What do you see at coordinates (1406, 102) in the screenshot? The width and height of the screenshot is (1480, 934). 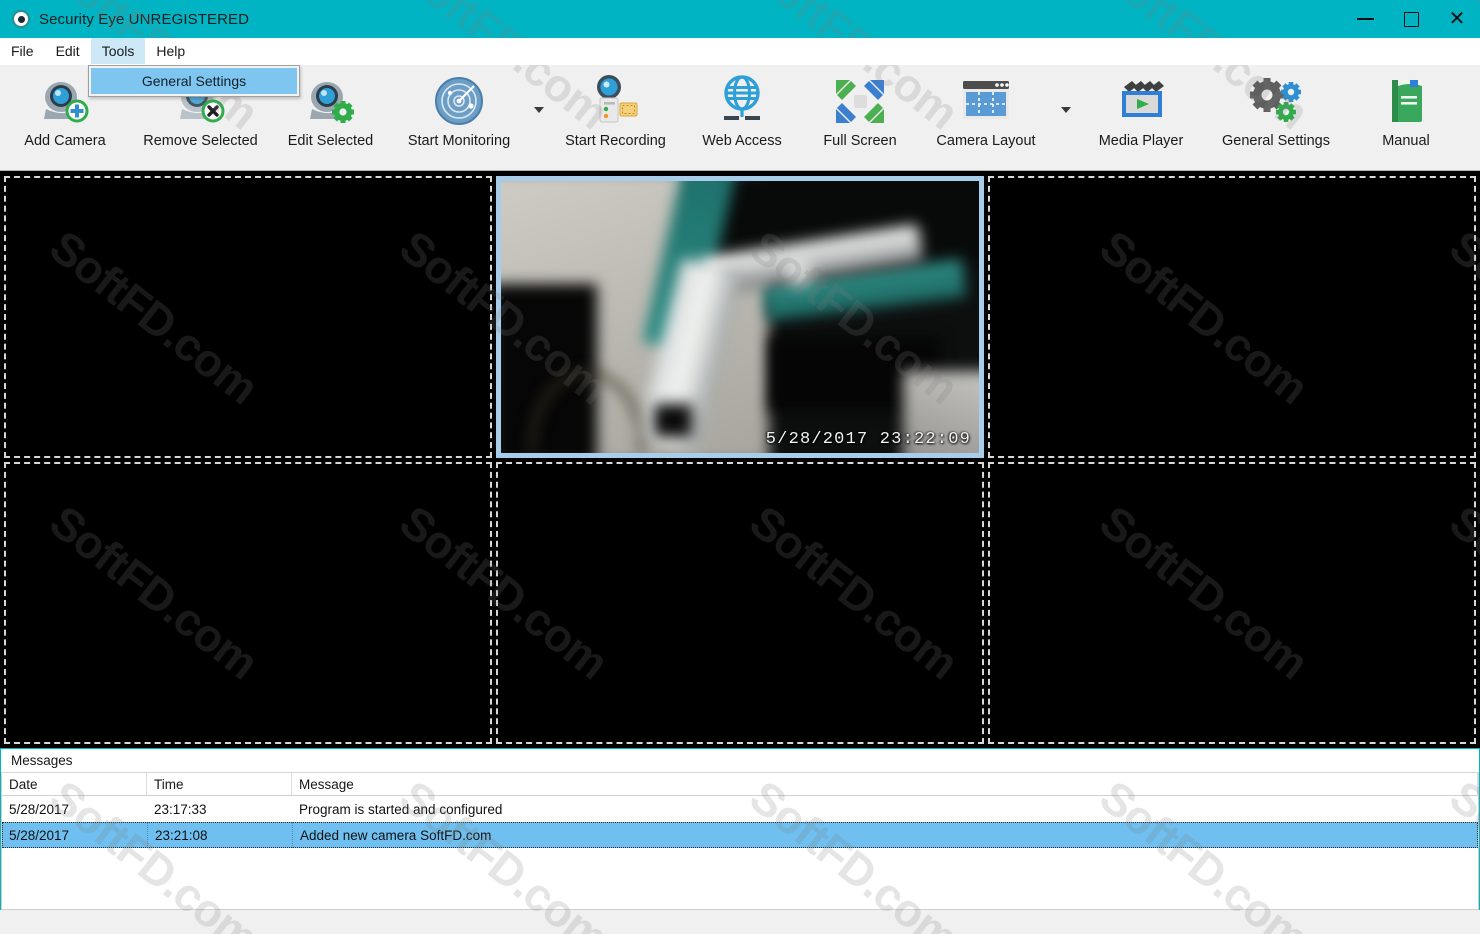 I see `green-book-icon` at bounding box center [1406, 102].